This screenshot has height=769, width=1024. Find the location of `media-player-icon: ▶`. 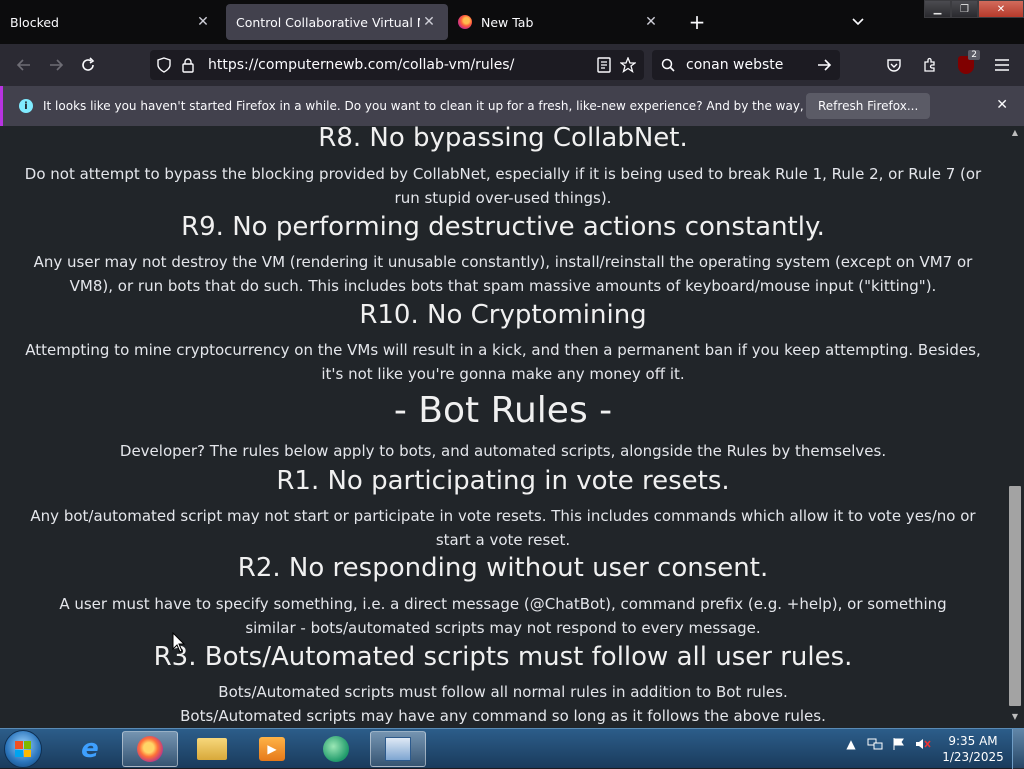

media-player-icon: ▶ is located at coordinates (272, 749).